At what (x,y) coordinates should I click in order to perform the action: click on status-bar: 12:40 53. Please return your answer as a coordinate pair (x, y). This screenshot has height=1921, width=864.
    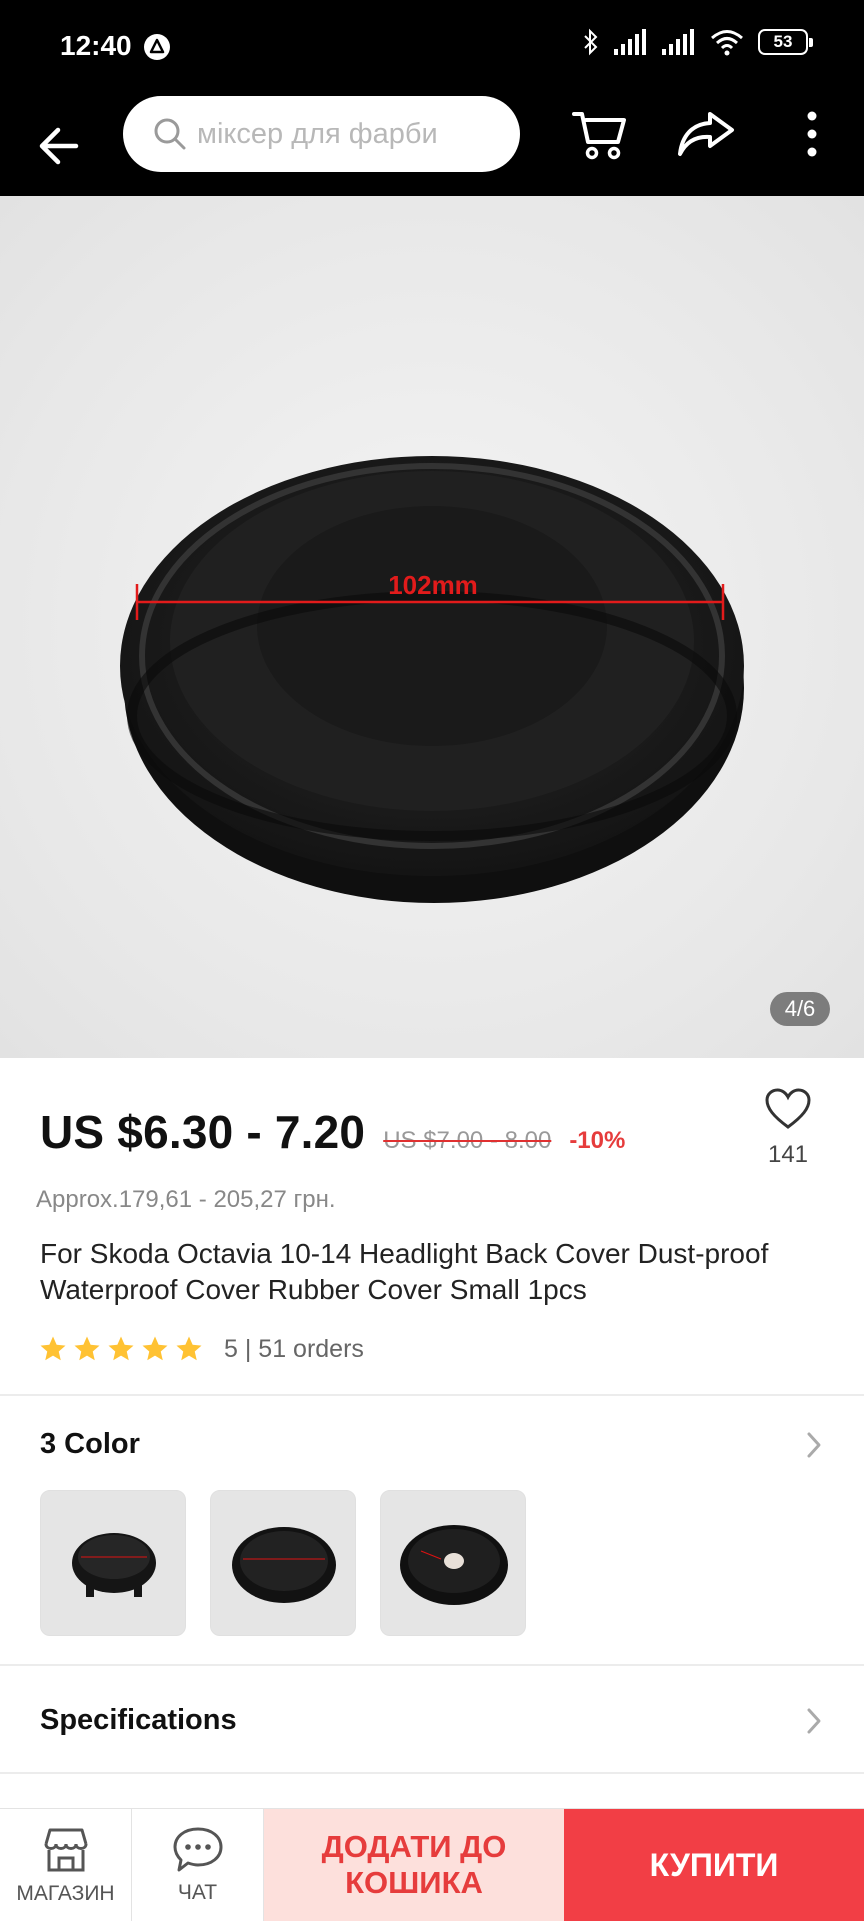
    Looking at the image, I should click on (432, 48).